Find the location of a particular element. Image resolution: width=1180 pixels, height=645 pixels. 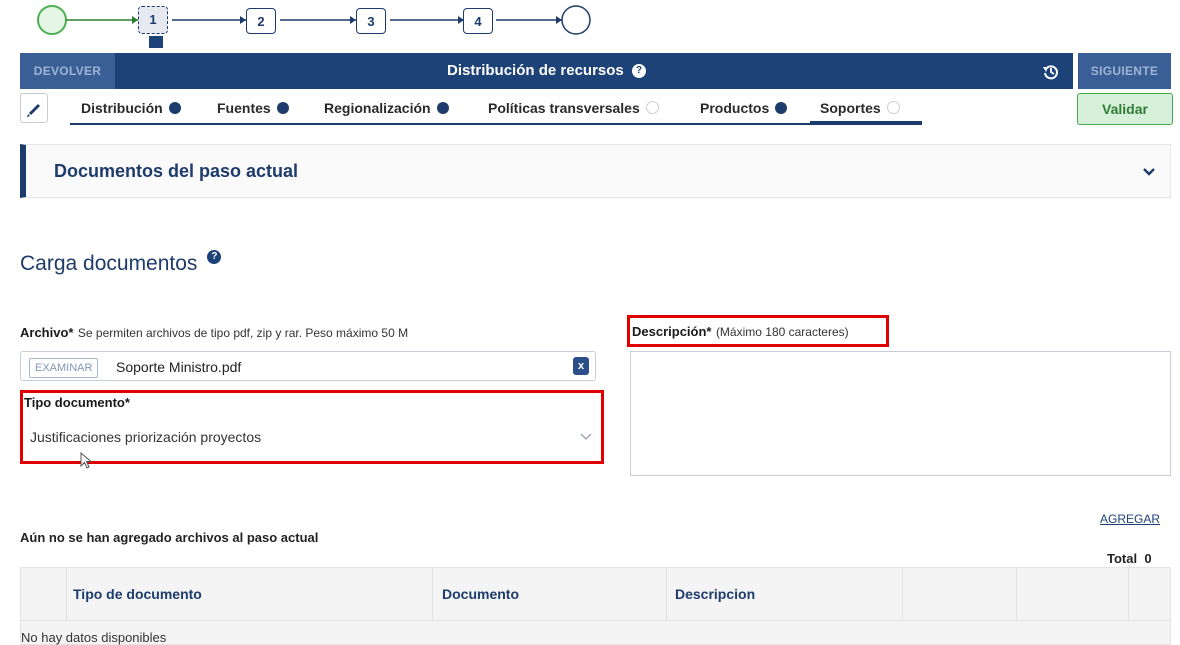

start-node is located at coordinates (52, 20).